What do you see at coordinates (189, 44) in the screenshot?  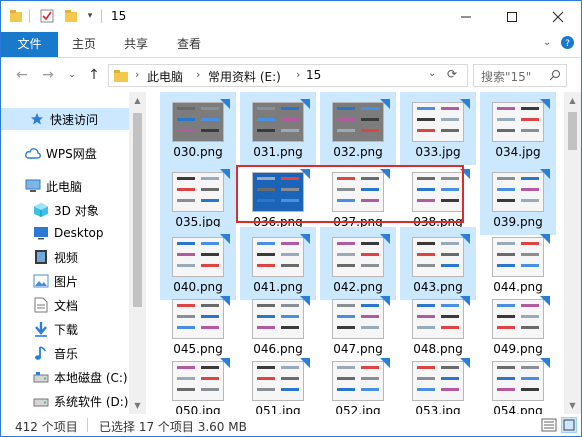 I see `tab-view: 查看` at bounding box center [189, 44].